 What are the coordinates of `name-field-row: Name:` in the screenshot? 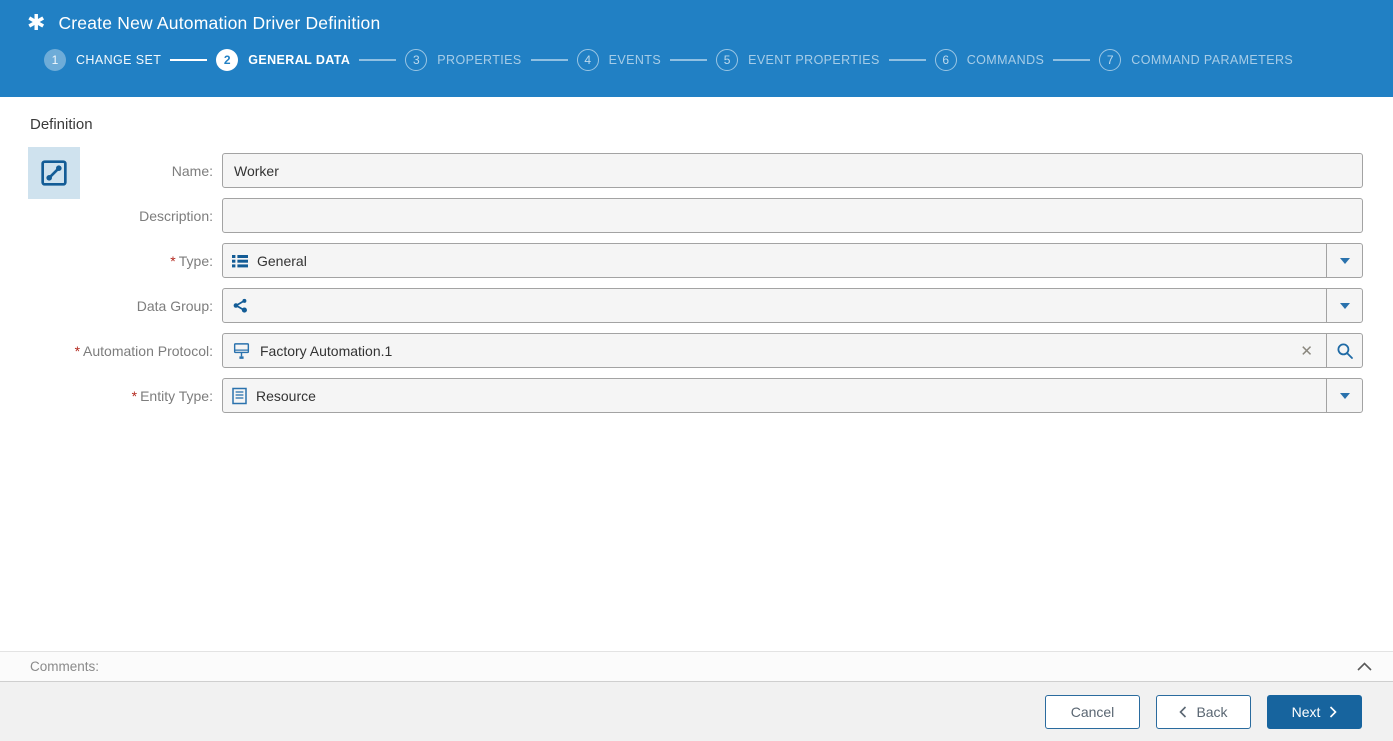 It's located at (696, 170).